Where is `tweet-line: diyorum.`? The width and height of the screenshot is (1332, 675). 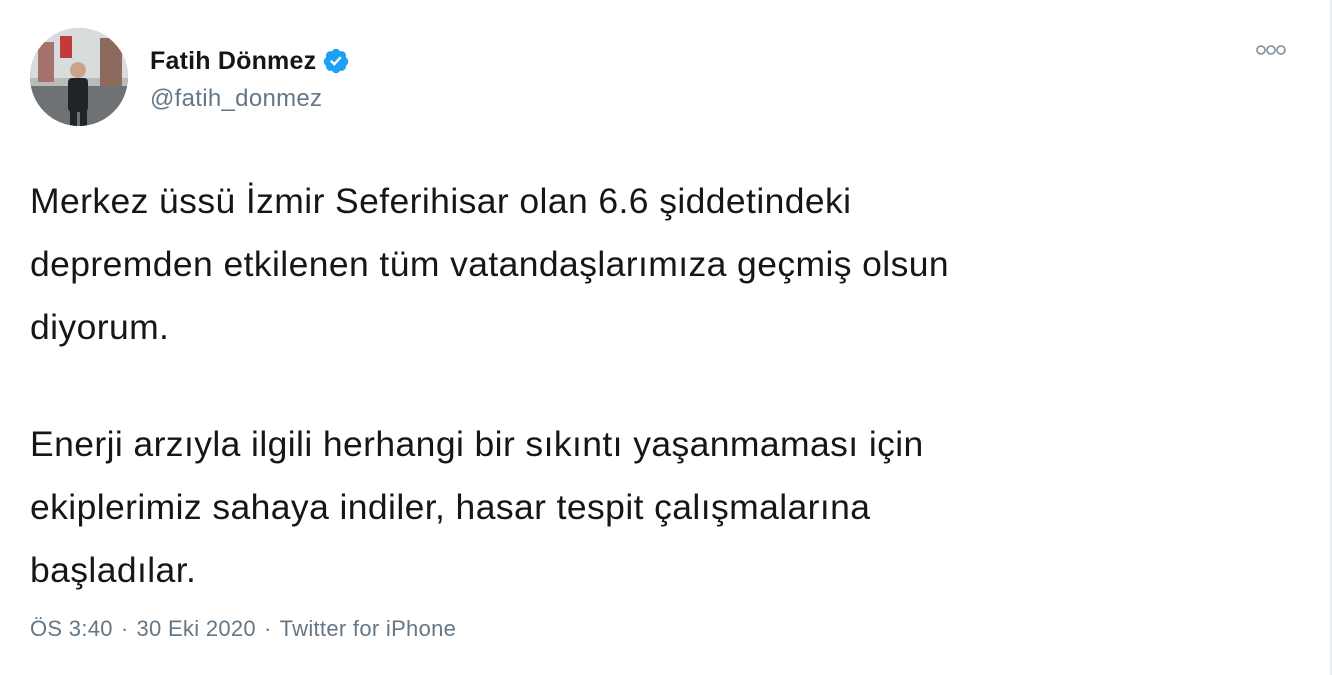
tweet-line: diyorum. is located at coordinates (100, 327).